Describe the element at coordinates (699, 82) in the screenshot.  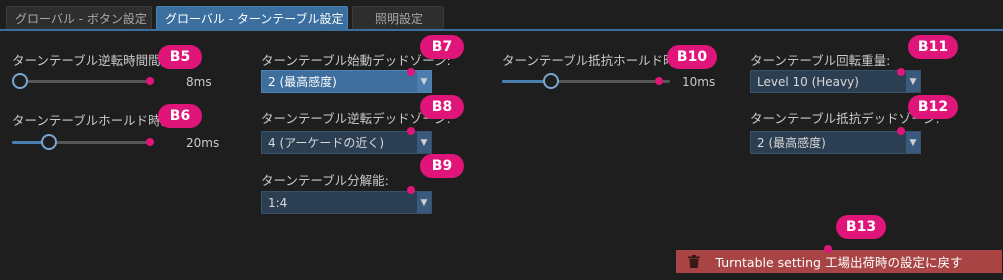
I see `resist-hold-value: 10ms` at that location.